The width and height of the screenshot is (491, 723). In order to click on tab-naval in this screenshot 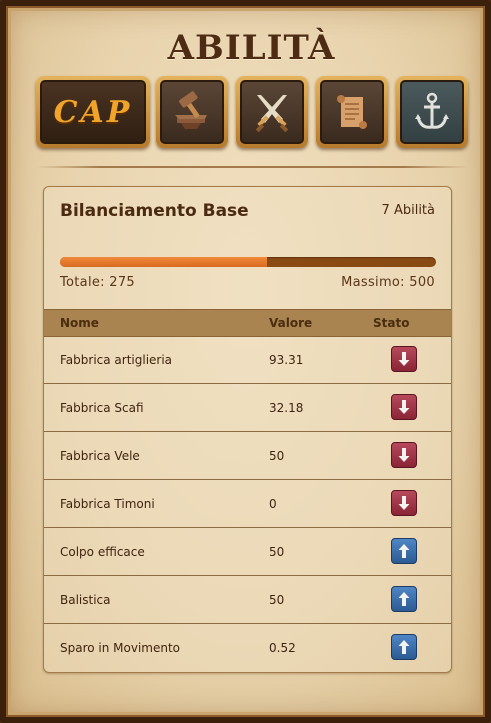, I will do `click(432, 112)`.